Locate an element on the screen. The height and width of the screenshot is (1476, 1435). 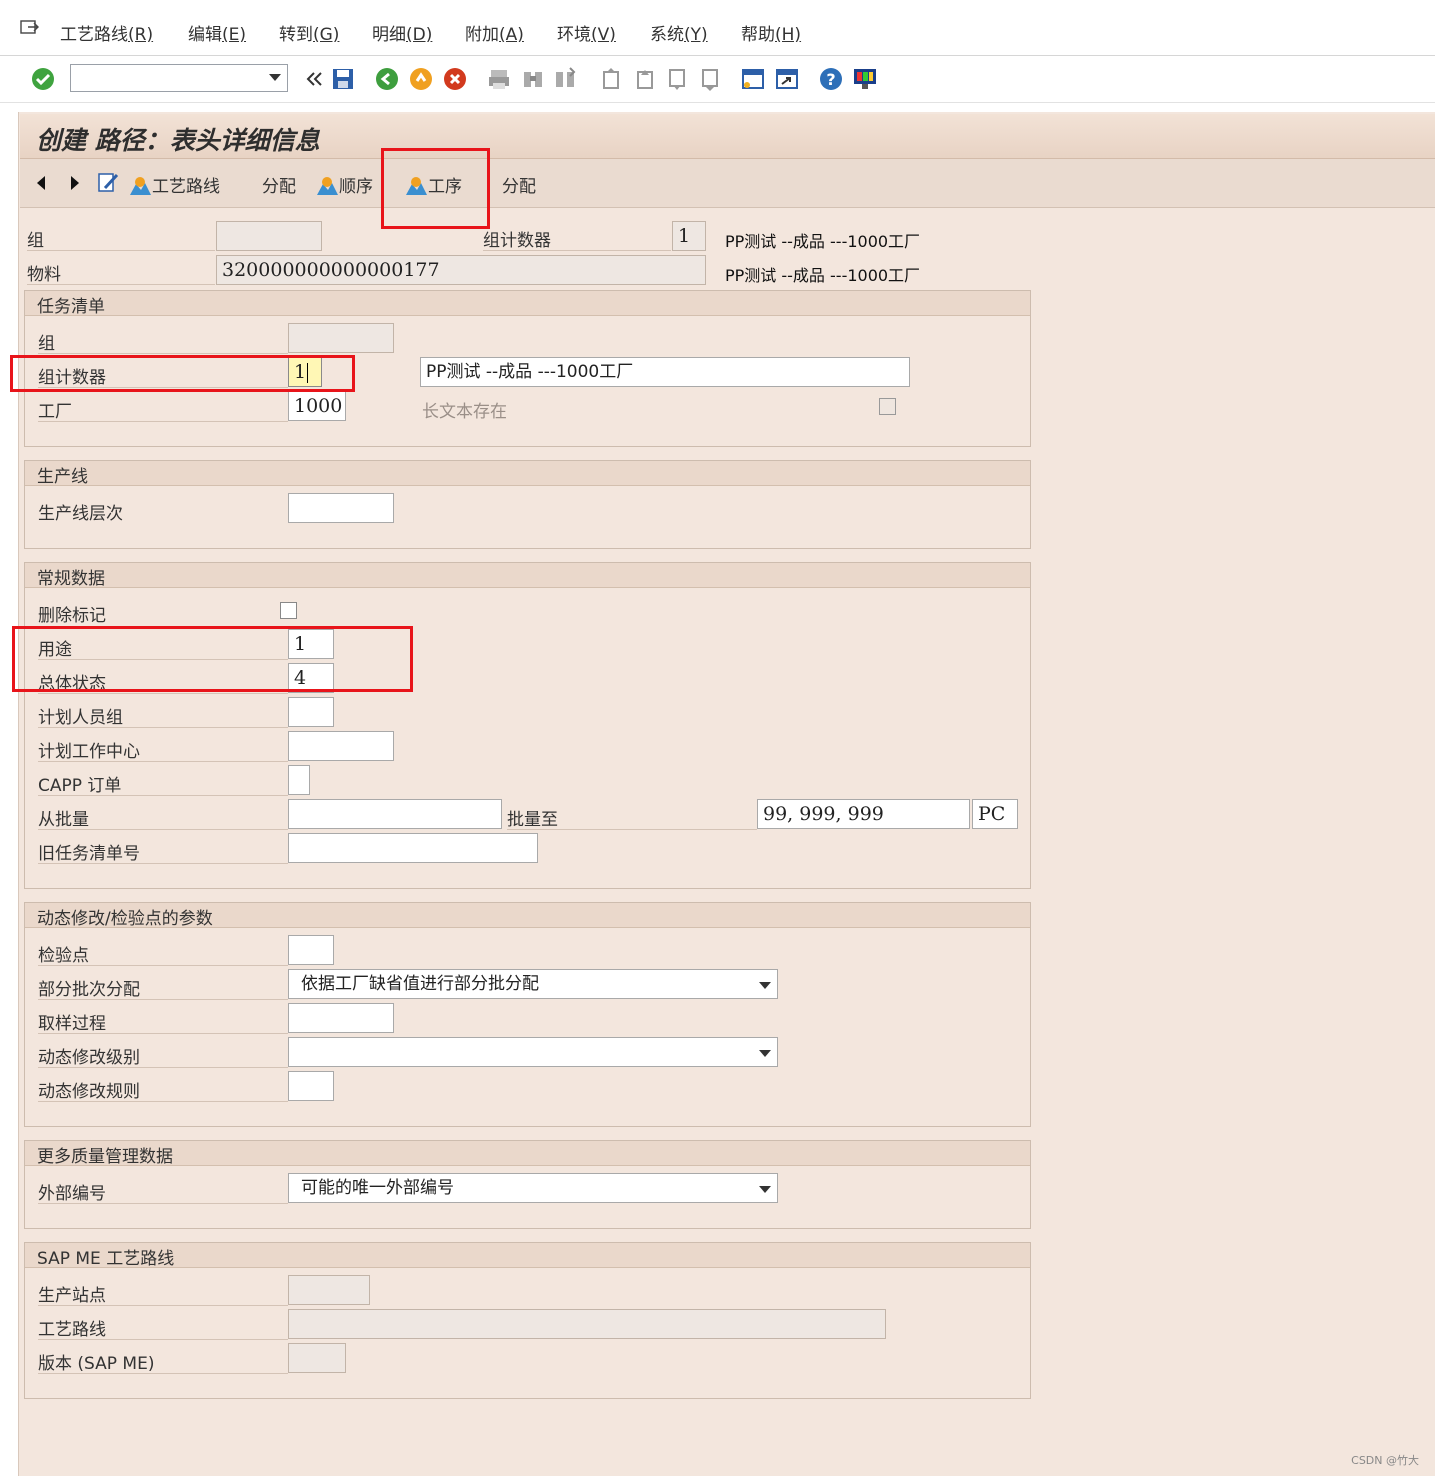
previous-page-icon is located at coordinates (645, 79).